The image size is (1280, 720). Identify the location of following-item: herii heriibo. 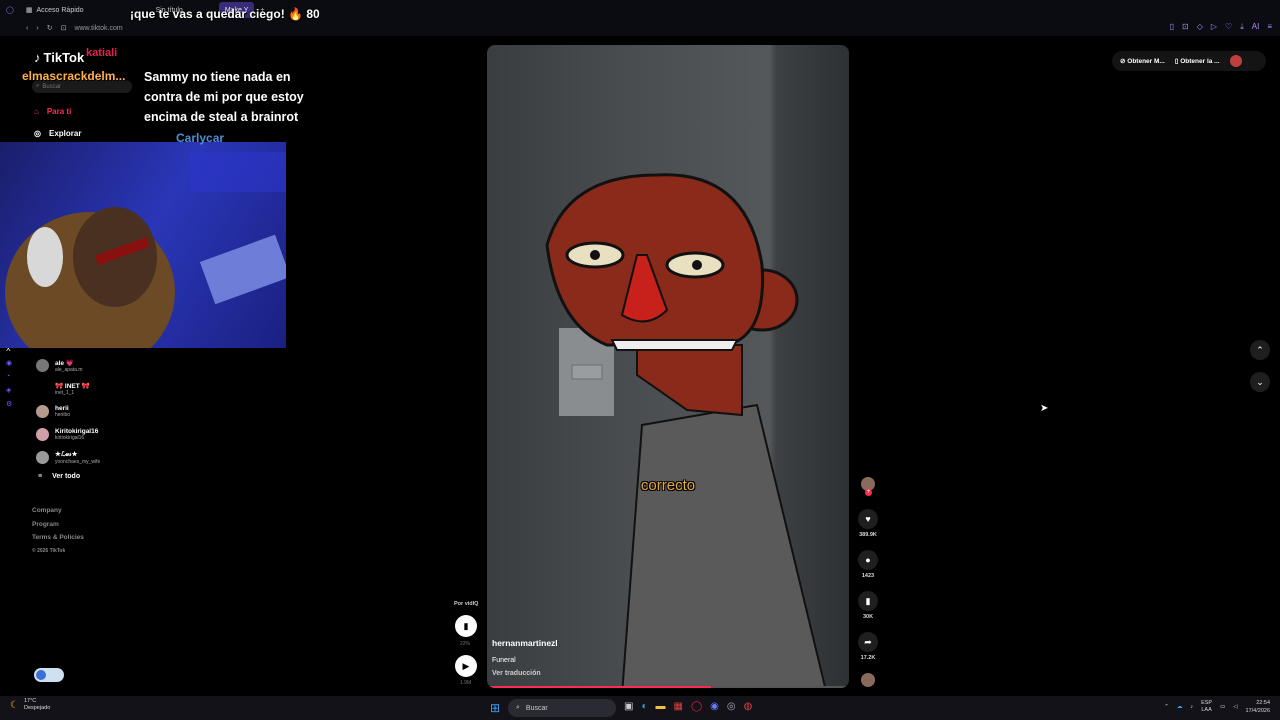
(86, 411).